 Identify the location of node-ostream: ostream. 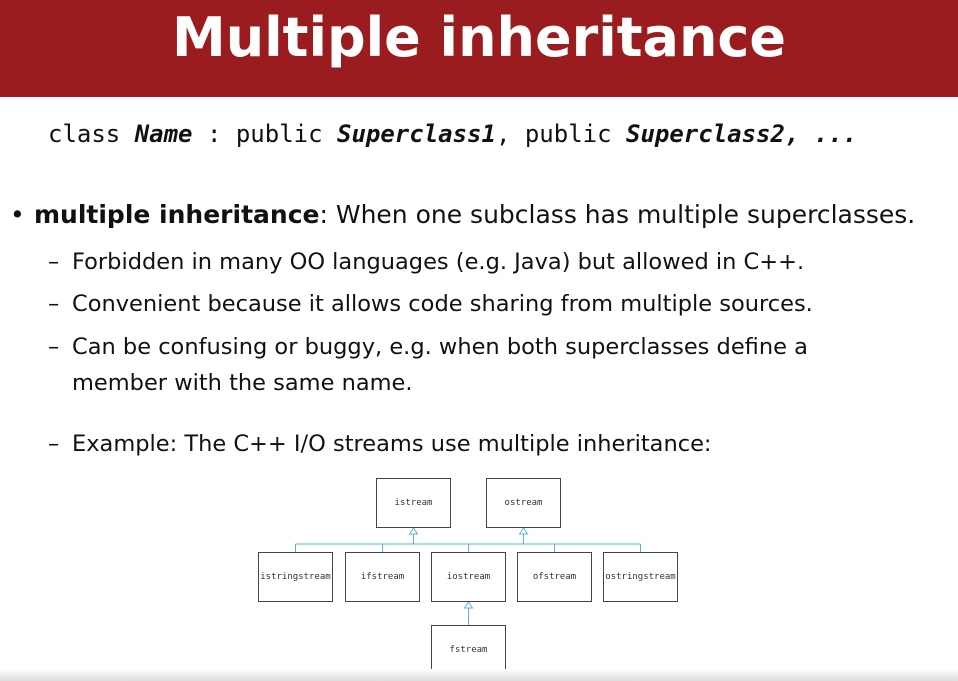
(523, 503).